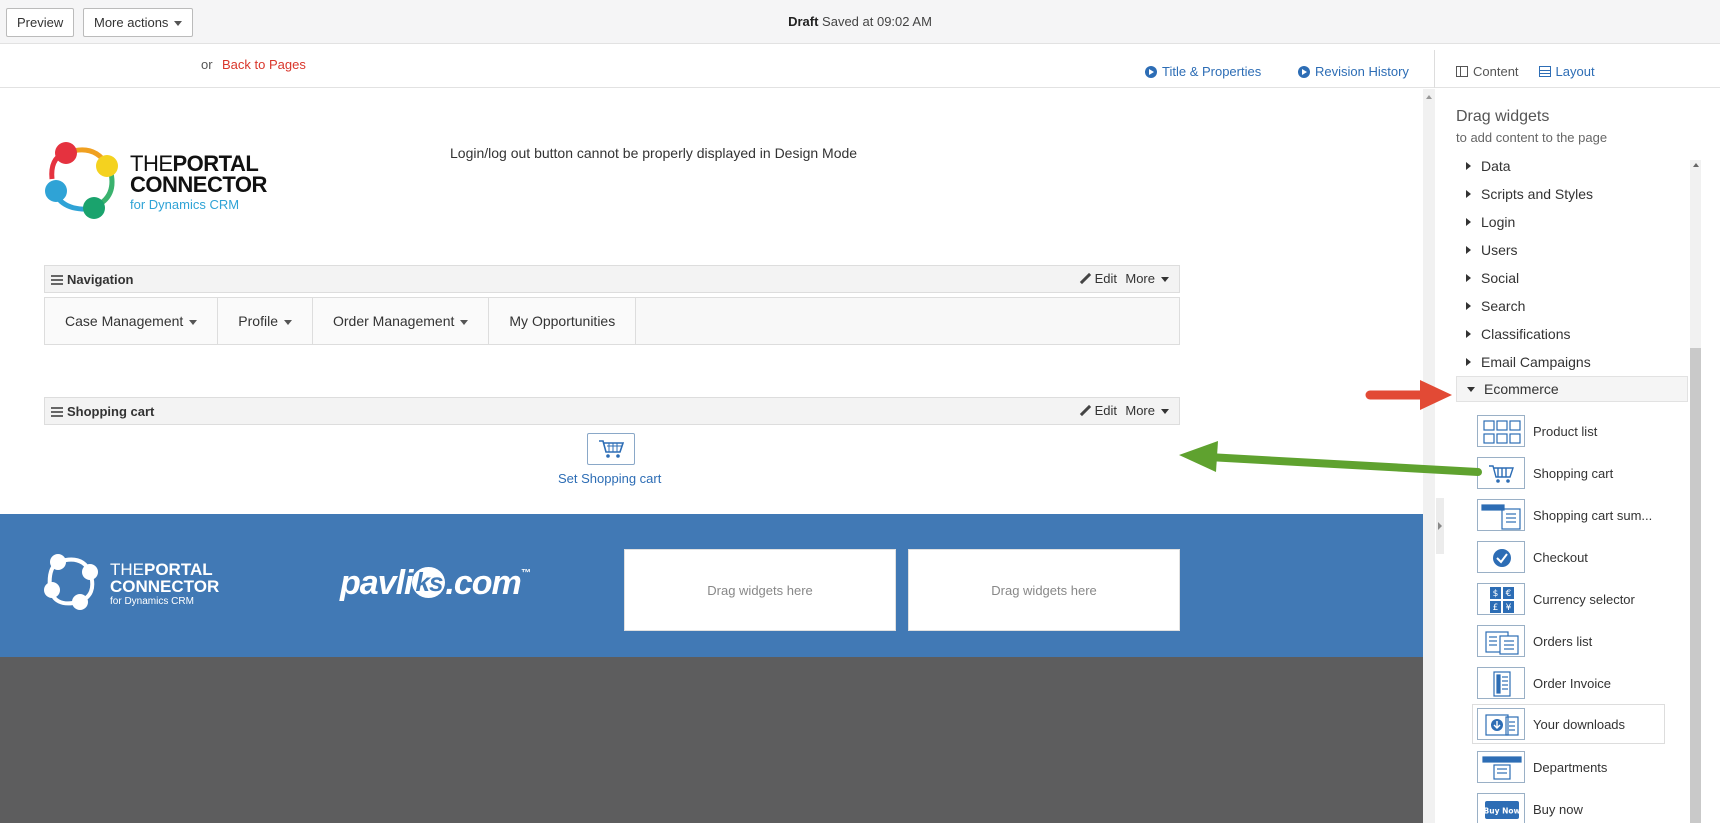  I want to click on preview-button: Preview, so click(40, 22).